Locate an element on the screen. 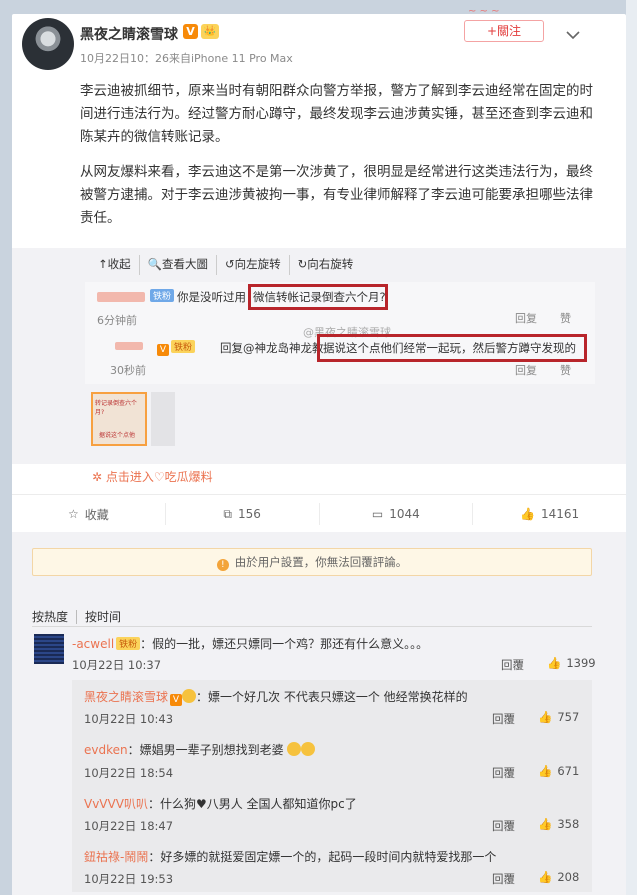  like-button: 👍 14161 is located at coordinates (549, 514).